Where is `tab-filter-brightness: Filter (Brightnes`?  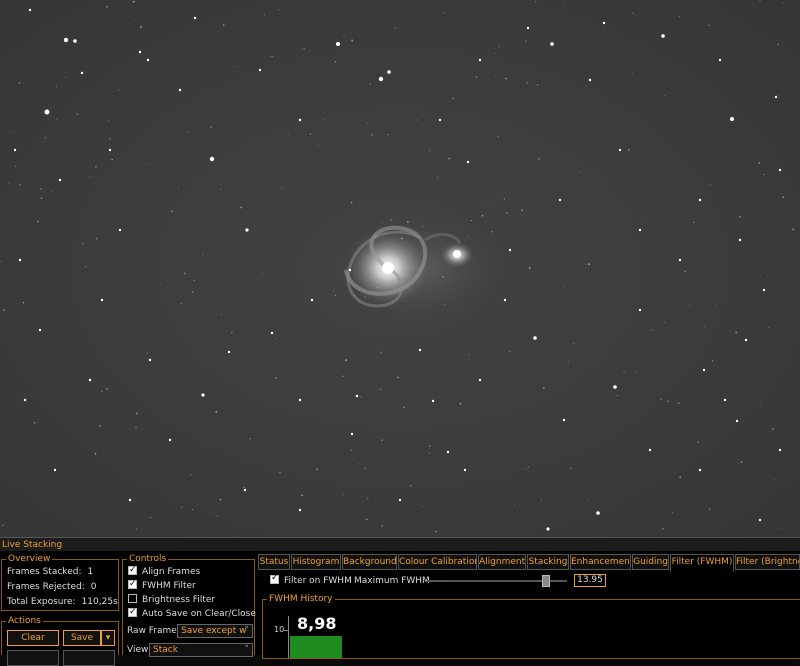
tab-filter-brightness: Filter (Brightnes is located at coordinates (767, 562).